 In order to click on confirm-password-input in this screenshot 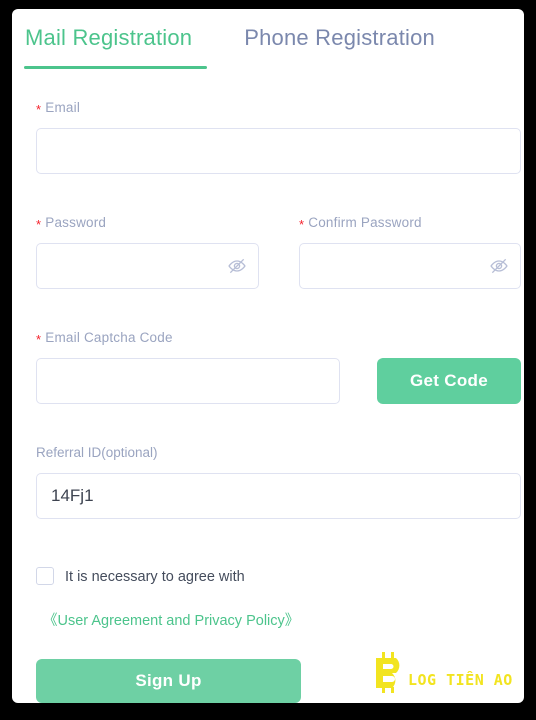, I will do `click(410, 266)`.